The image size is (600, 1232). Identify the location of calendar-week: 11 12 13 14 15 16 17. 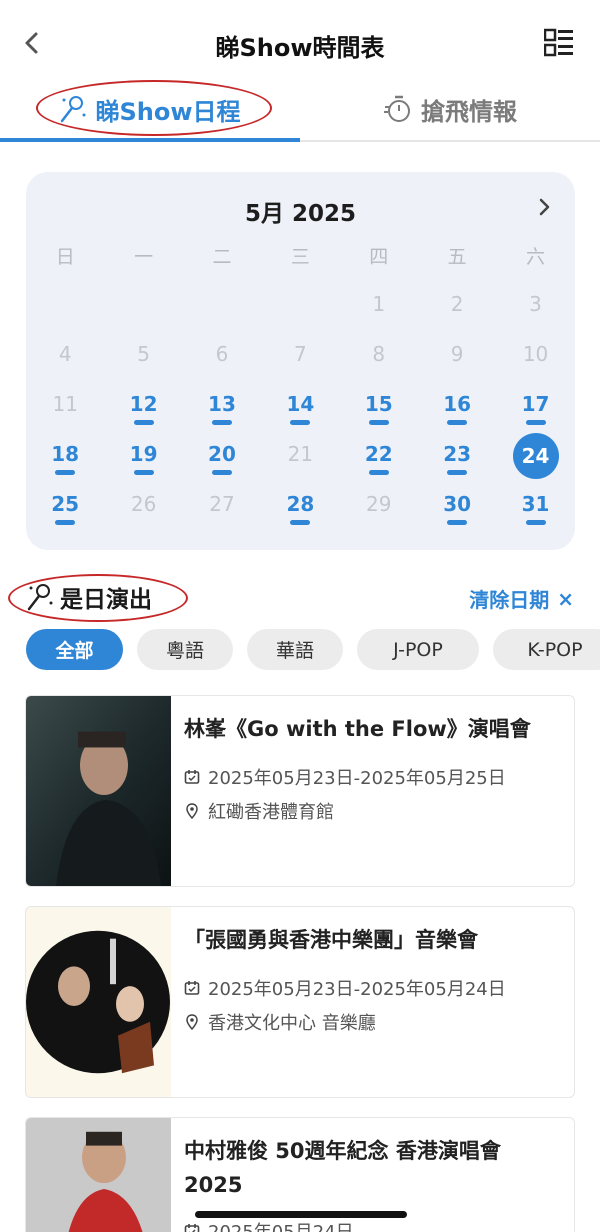
(300, 409).